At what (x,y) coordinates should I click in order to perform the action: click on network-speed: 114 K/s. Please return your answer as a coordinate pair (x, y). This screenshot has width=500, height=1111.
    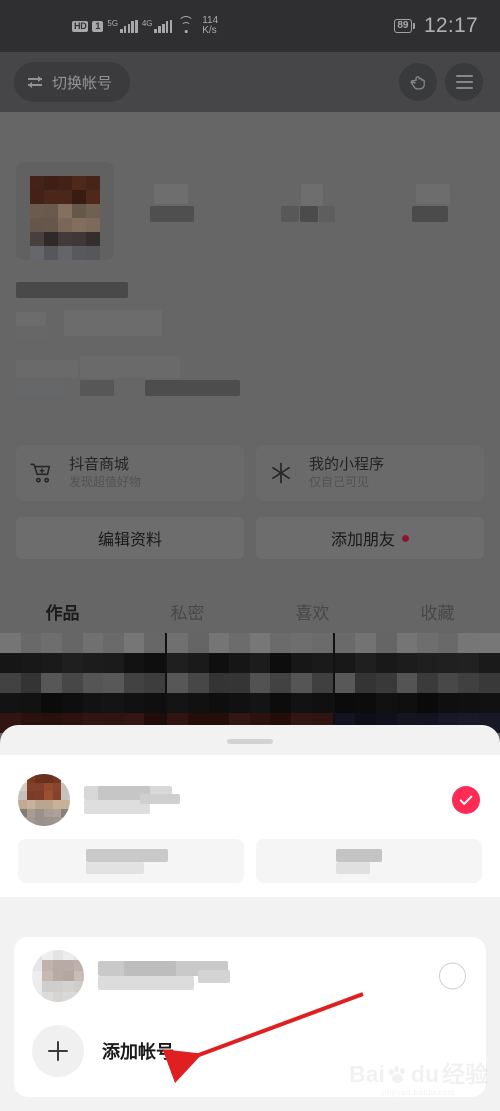
    Looking at the image, I should click on (210, 26).